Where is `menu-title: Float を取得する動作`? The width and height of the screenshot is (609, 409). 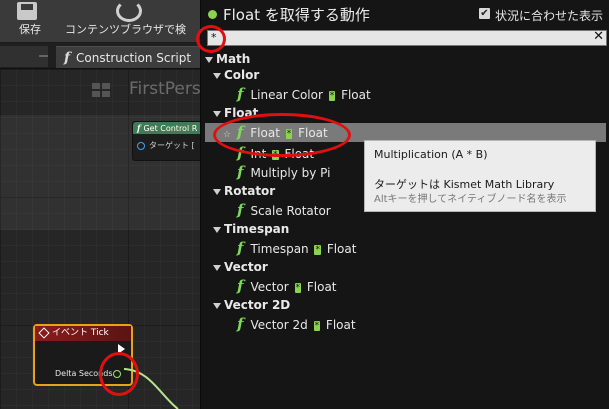 menu-title: Float を取得する動作 is located at coordinates (296, 15).